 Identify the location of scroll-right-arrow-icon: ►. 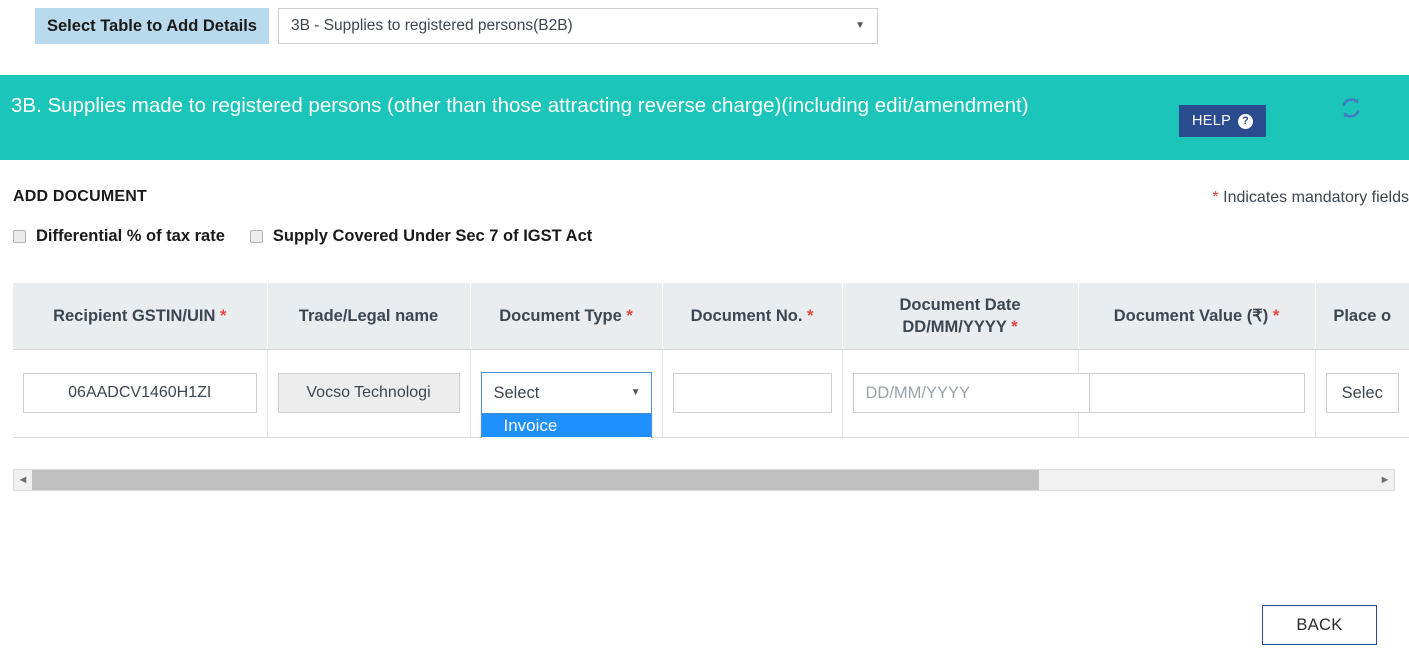
(1385, 480).